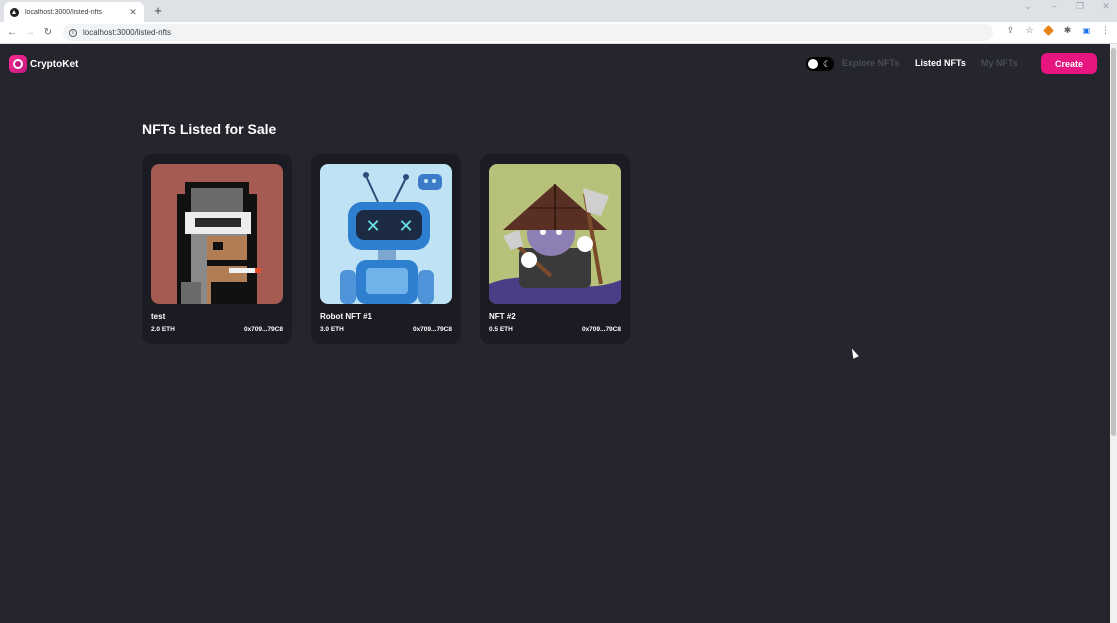  Describe the element at coordinates (999, 63) in the screenshot. I see `nav-my-nfts: My NFTs` at that location.